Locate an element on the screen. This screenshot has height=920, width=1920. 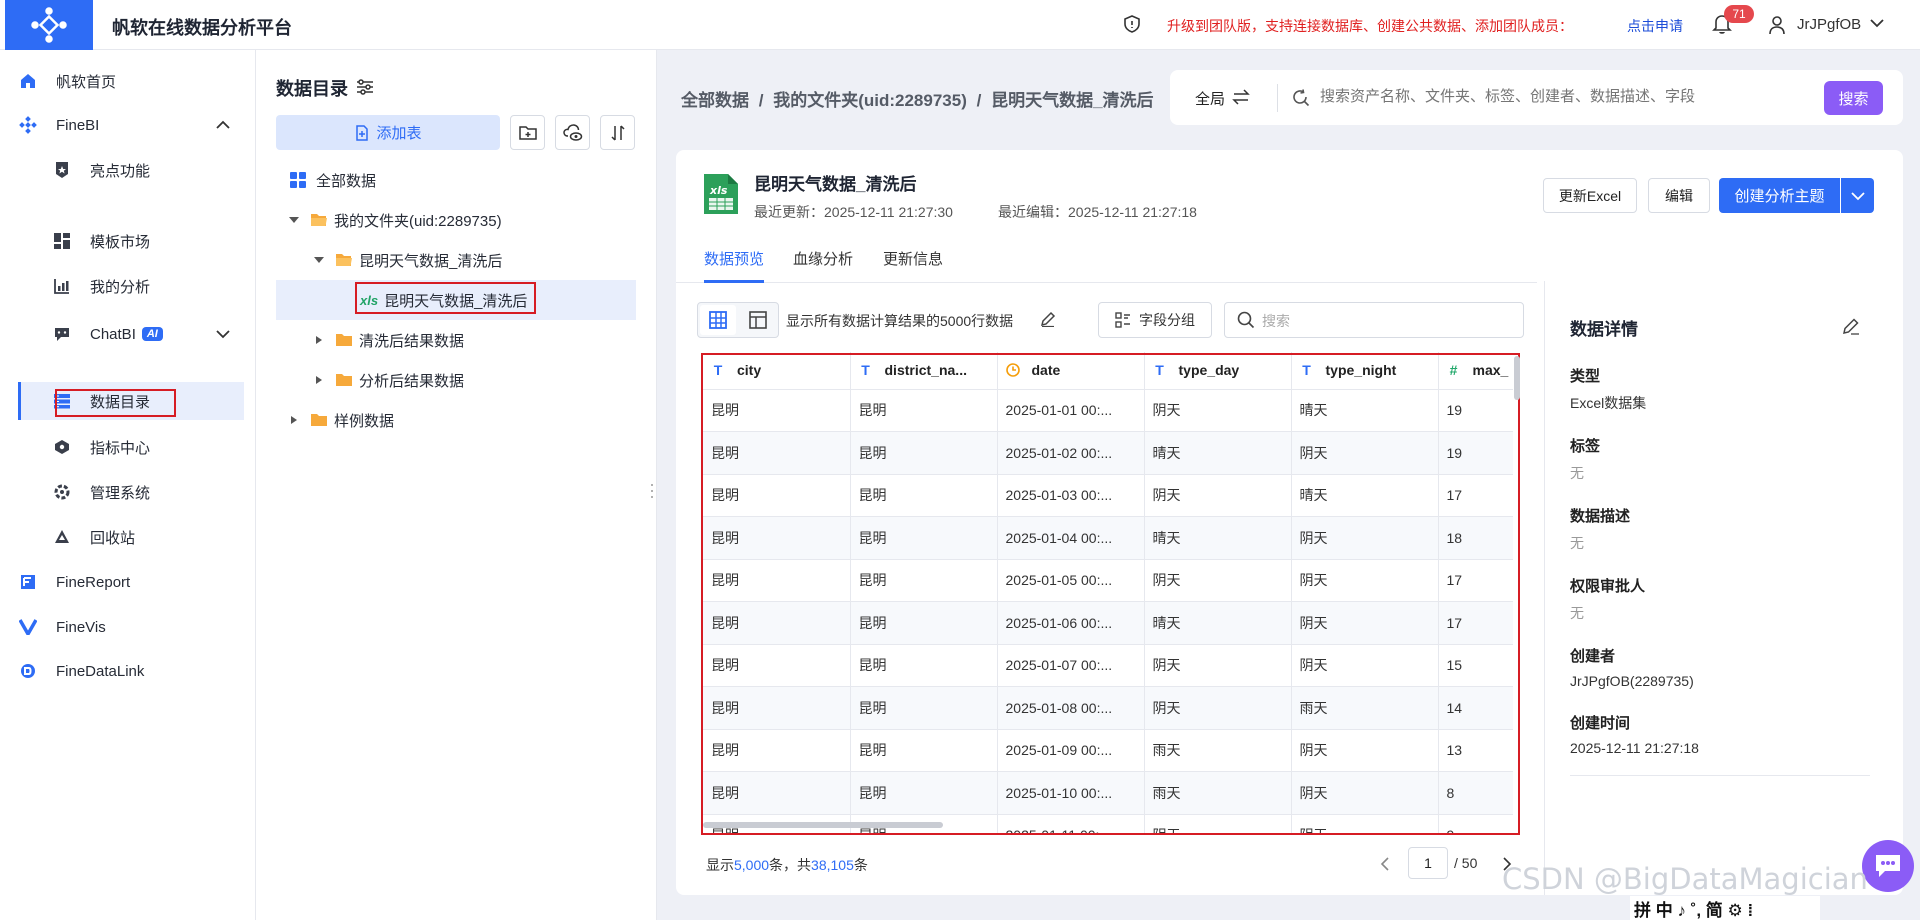
page-input: 1 is located at coordinates (1428, 863).